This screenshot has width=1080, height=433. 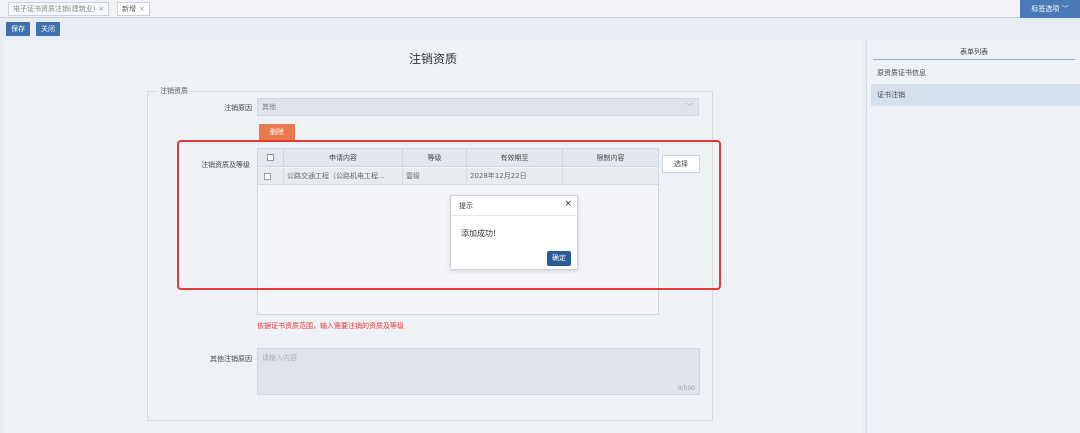 I want to click on close-button: 关闭, so click(x=48, y=29).